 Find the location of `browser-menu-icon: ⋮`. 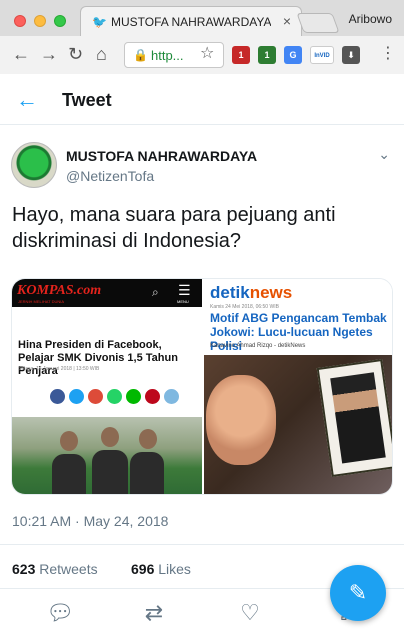

browser-menu-icon: ⋮ is located at coordinates (388, 54).